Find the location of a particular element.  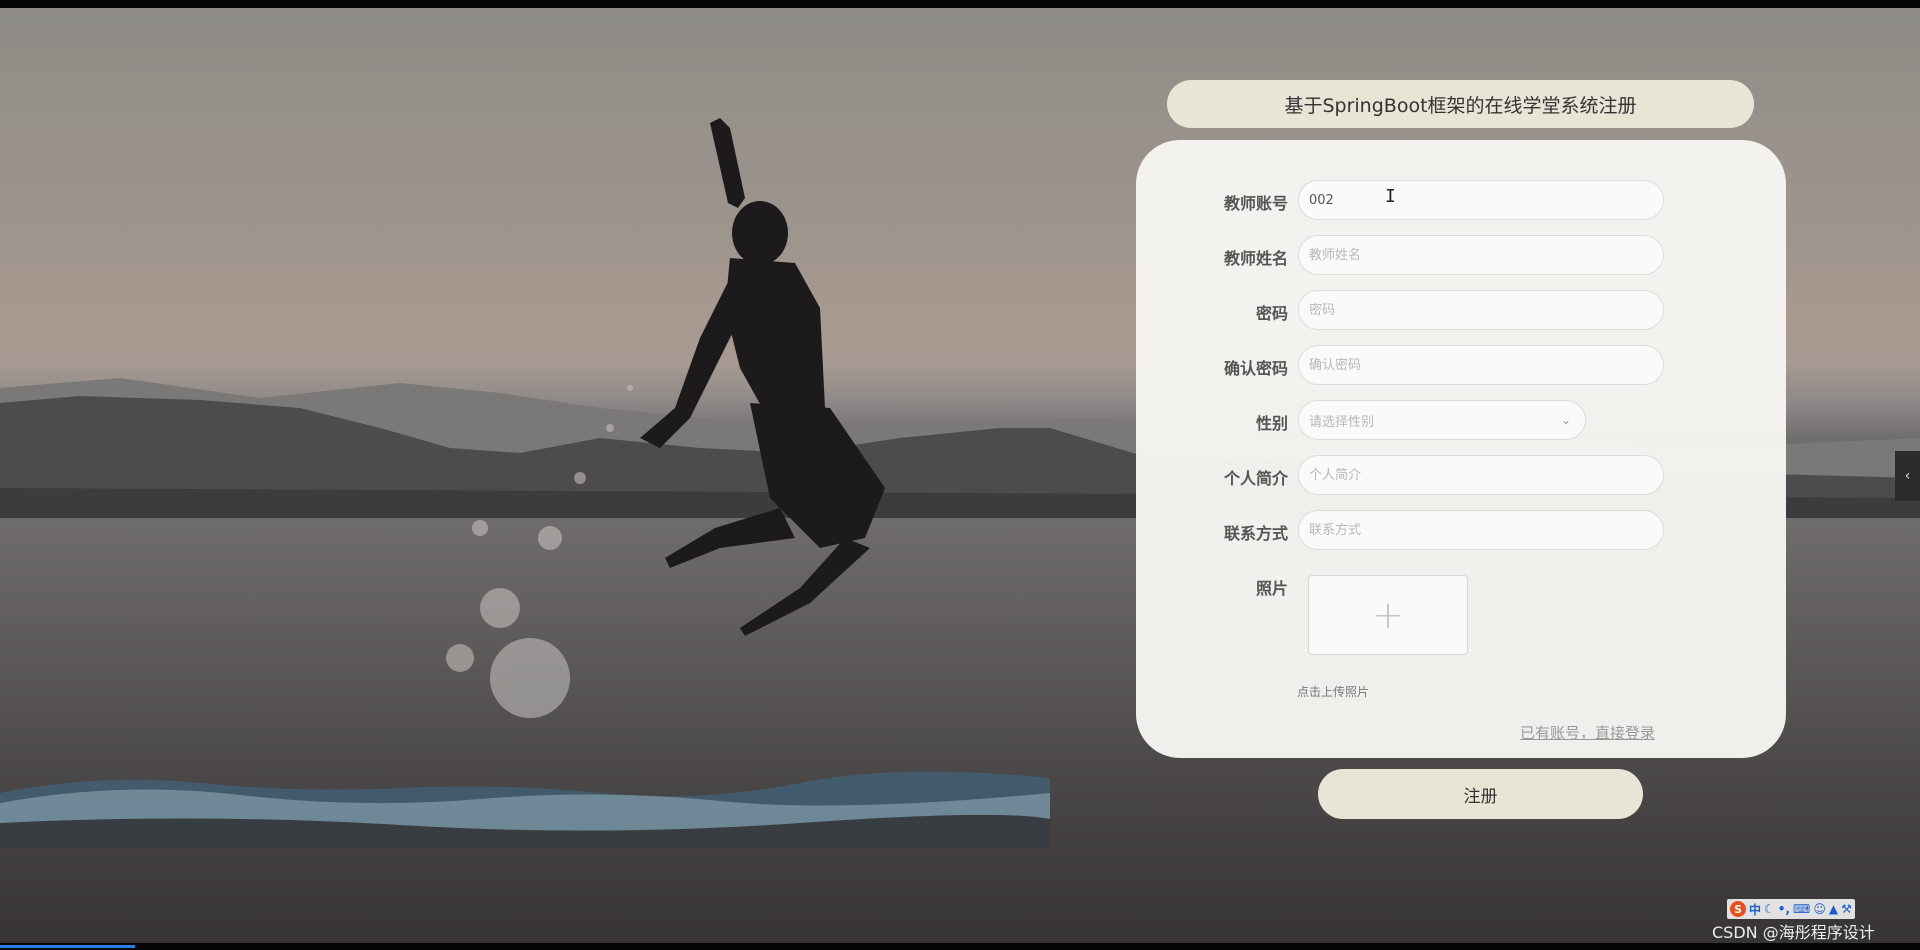

form-row-contact: 联系方式 is located at coordinates (1461, 530).